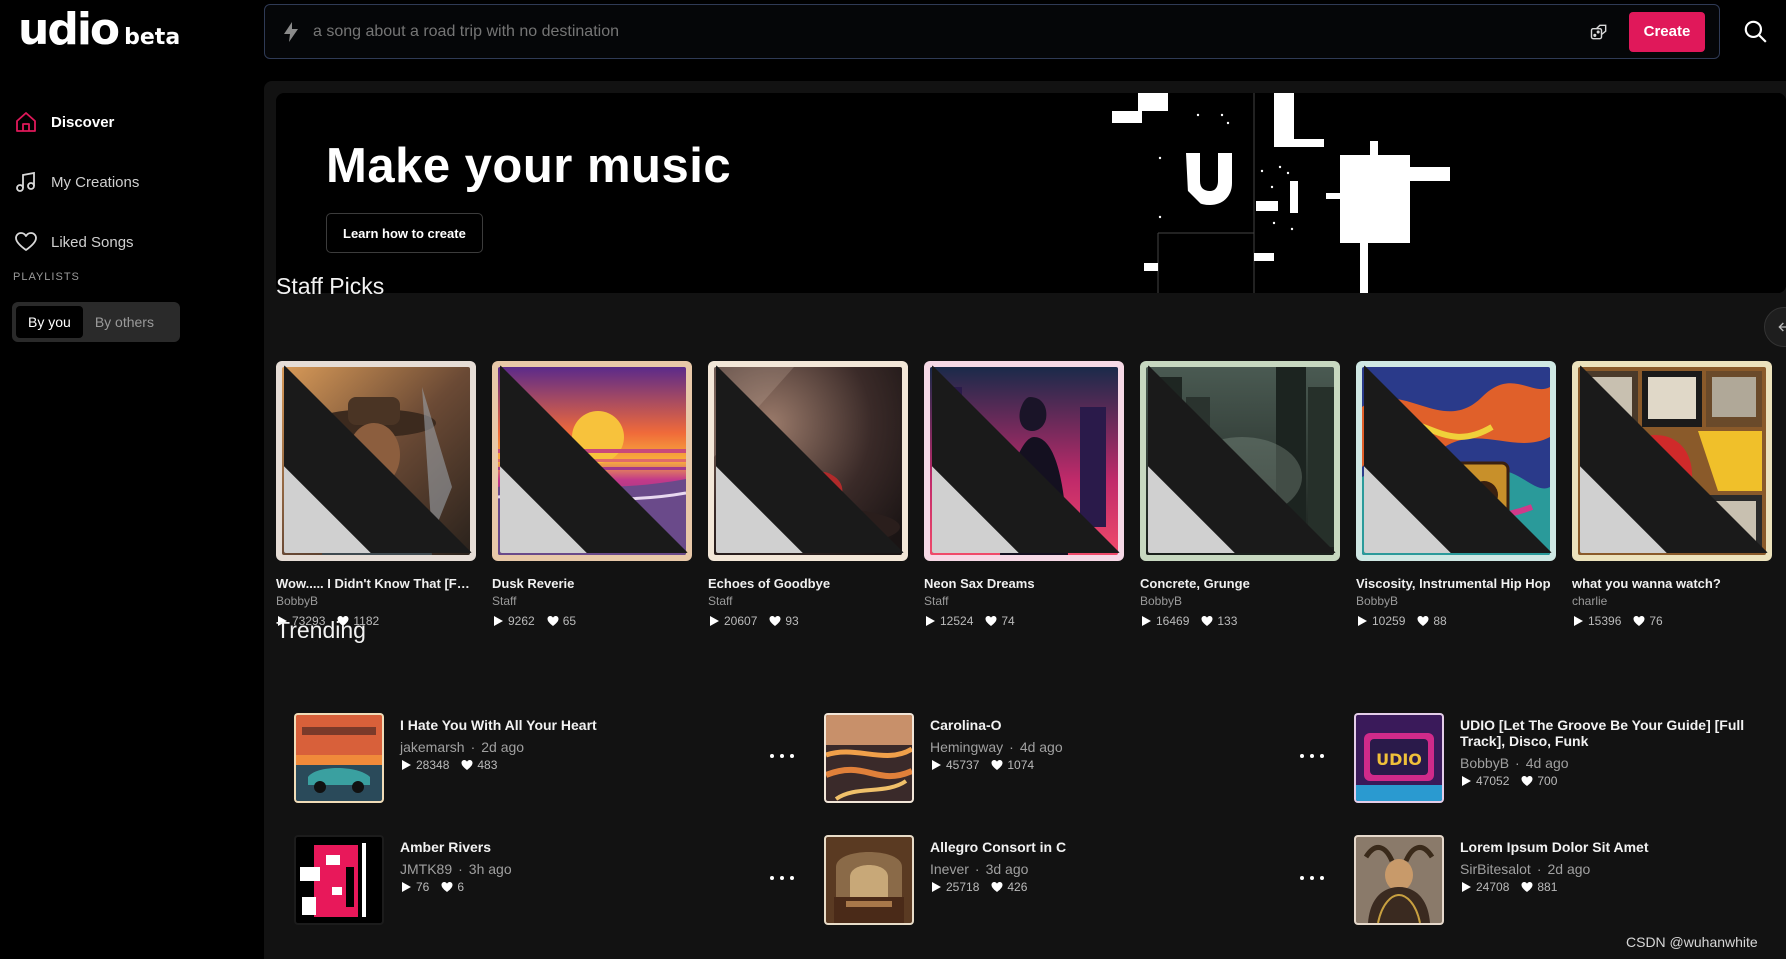 The image size is (1786, 959). What do you see at coordinates (95, 182) in the screenshot?
I see `sidebar-item-label: My Creations` at bounding box center [95, 182].